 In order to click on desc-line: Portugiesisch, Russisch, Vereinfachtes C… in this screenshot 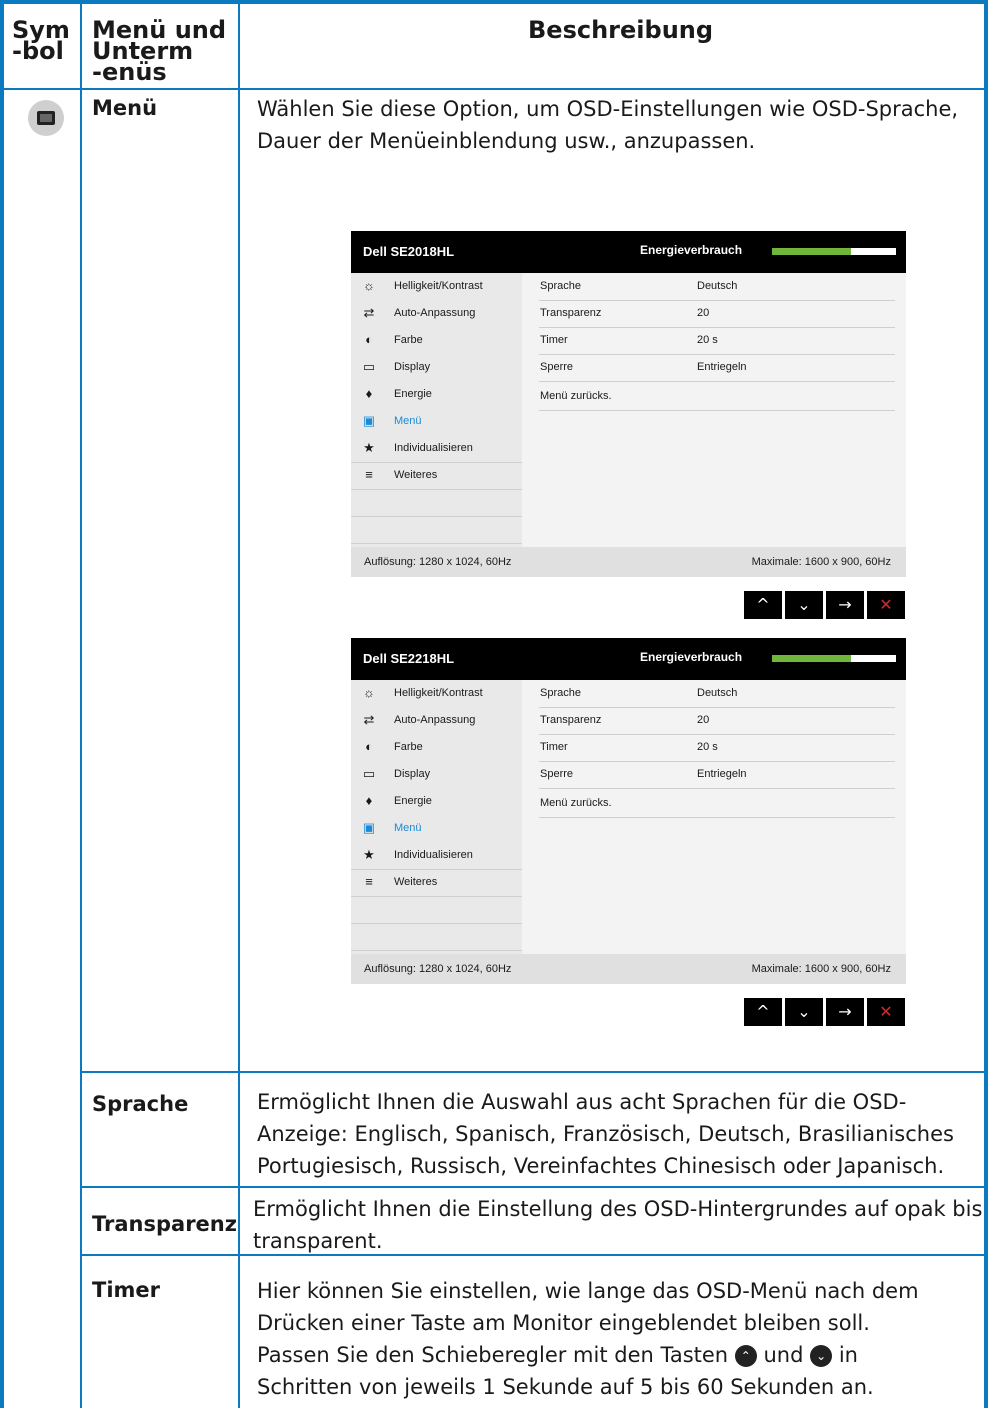, I will do `click(601, 1166)`.